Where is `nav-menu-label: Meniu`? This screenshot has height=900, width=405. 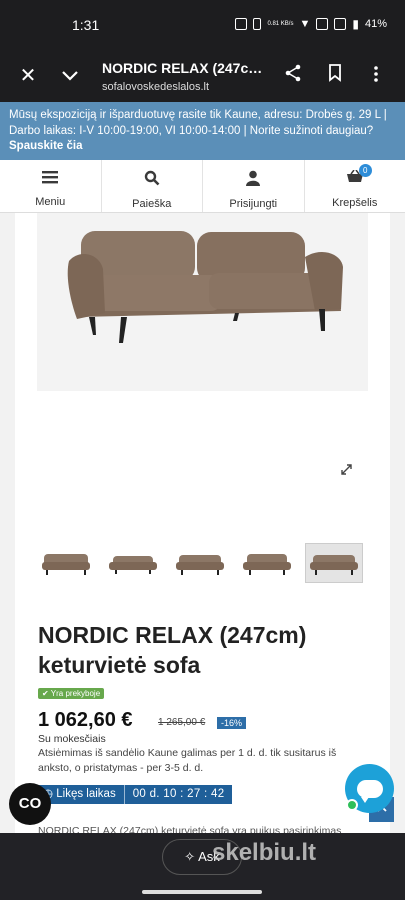
nav-menu-label: Meniu is located at coordinates (50, 202).